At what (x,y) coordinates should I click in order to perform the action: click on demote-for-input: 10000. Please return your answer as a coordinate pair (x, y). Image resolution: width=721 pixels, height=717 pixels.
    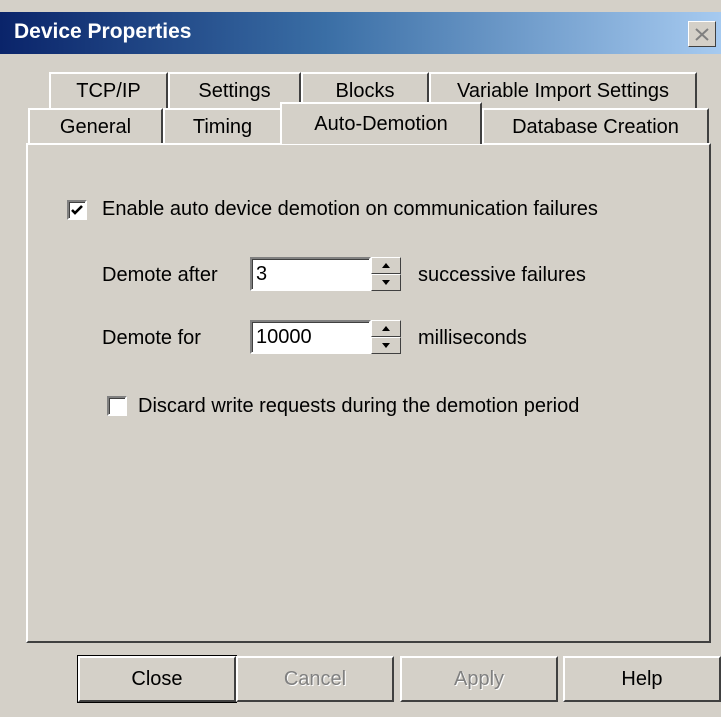
    Looking at the image, I should click on (310, 337).